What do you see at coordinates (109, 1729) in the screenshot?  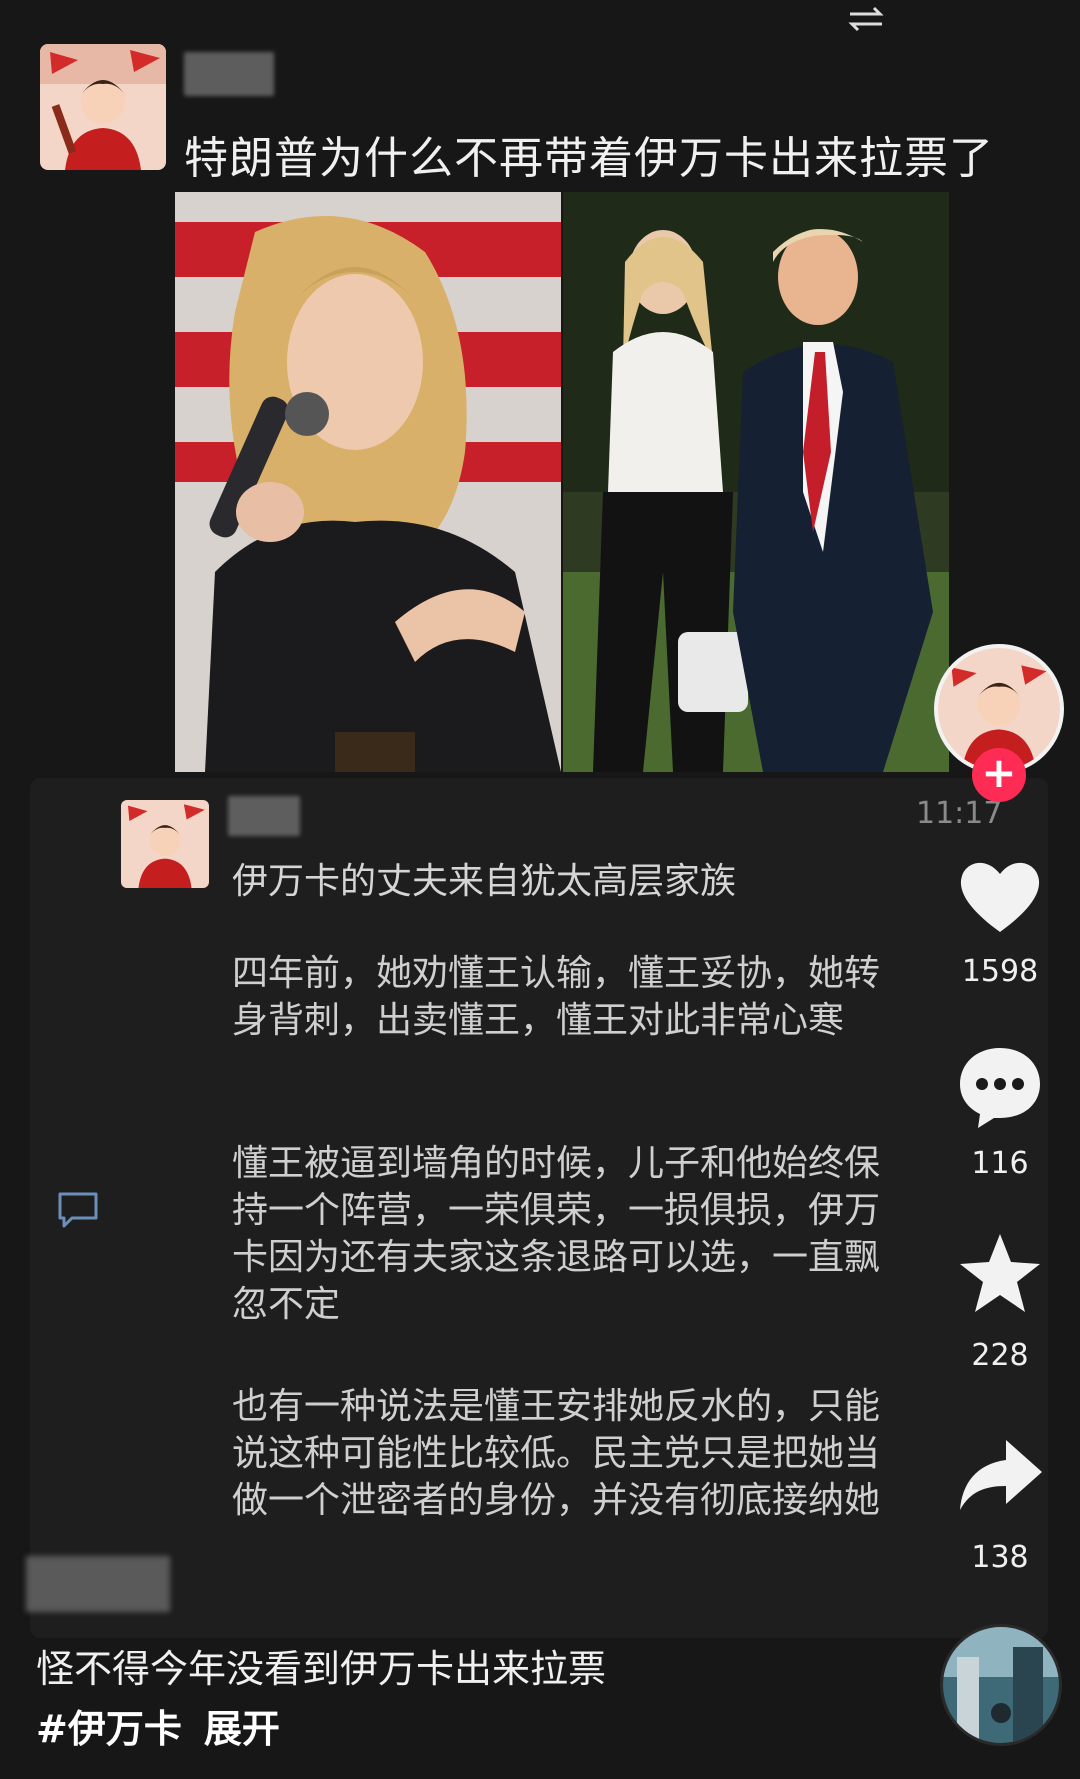 I see `hashtag-link: #伊万卡` at bounding box center [109, 1729].